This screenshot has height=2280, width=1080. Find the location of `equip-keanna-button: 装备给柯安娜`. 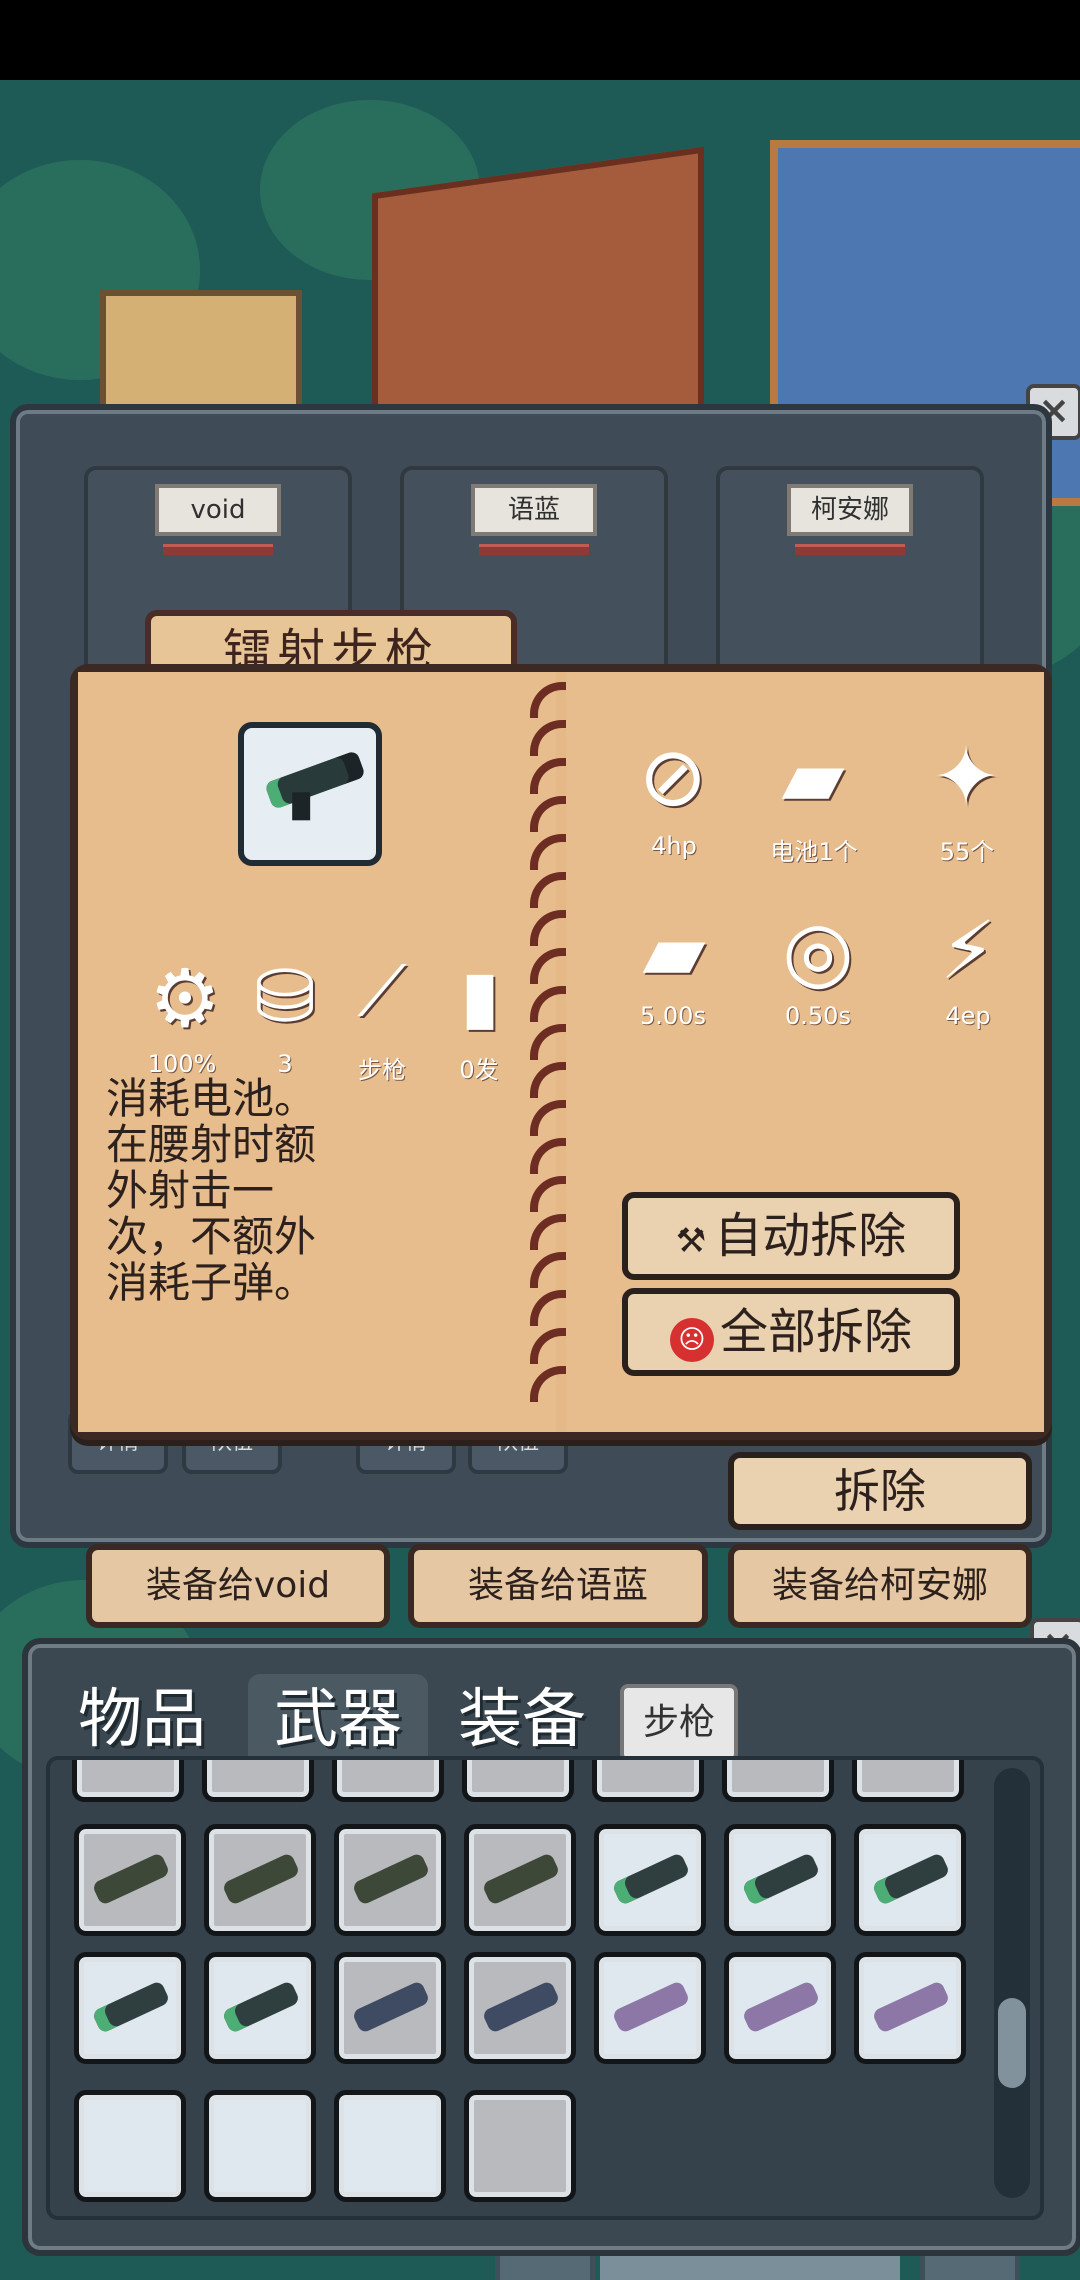

equip-keanna-button: 装备给柯安娜 is located at coordinates (880, 1586).